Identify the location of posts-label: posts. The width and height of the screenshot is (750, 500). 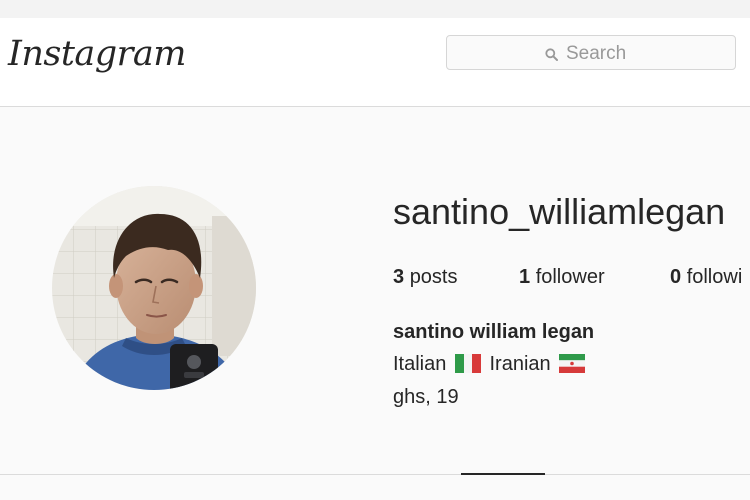
(433, 277).